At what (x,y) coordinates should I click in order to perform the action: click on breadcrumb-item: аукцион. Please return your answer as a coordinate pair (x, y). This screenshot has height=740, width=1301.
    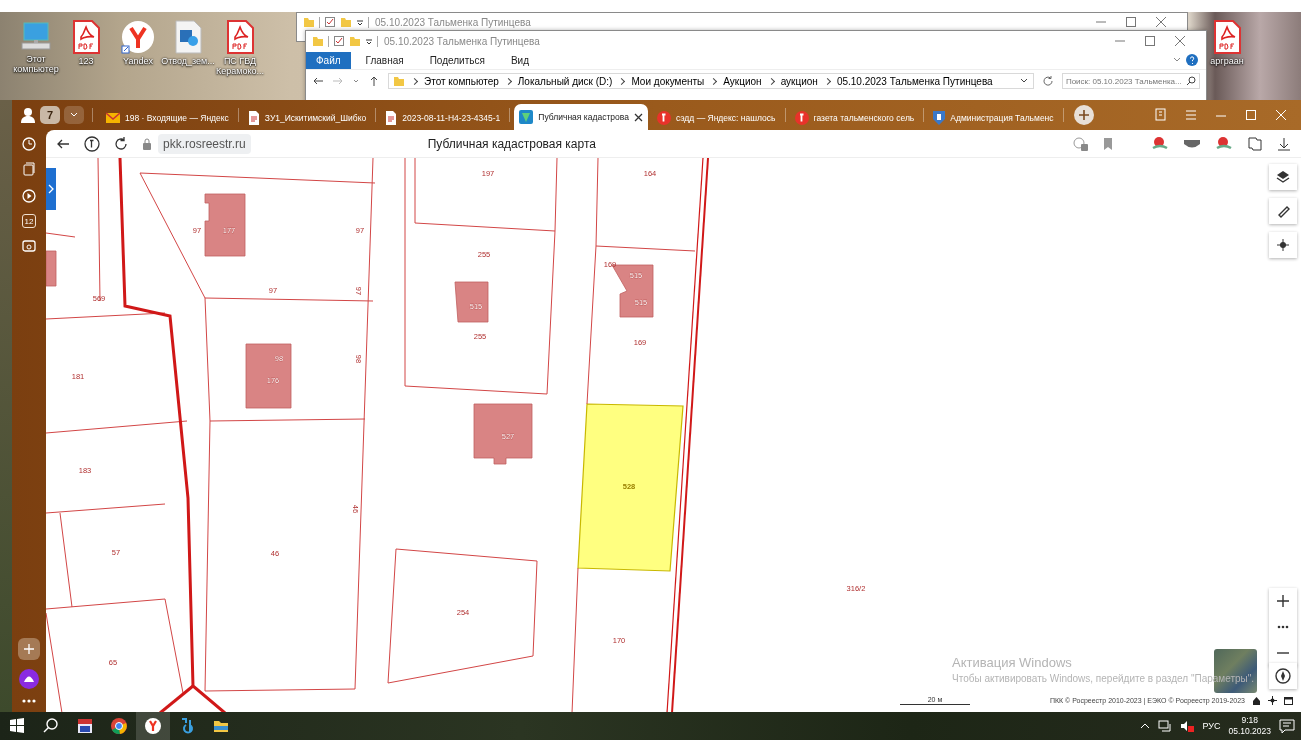
    Looking at the image, I should click on (799, 81).